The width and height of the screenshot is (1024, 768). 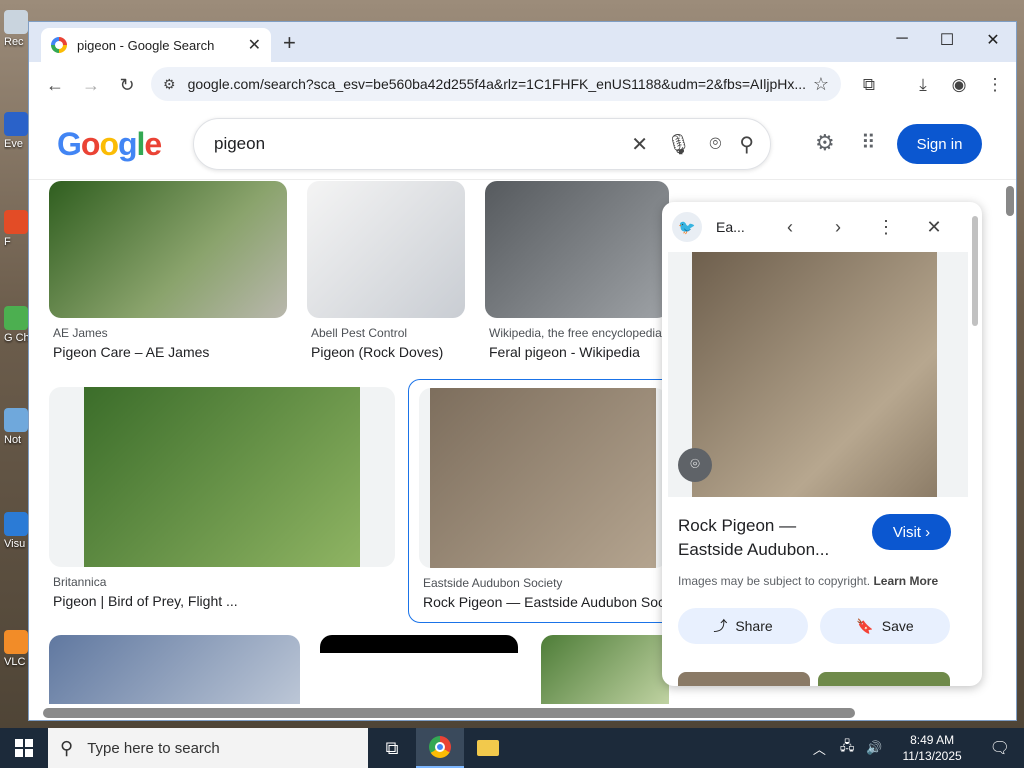 What do you see at coordinates (449, 713) in the screenshot?
I see `page-horizontal-scrollbar` at bounding box center [449, 713].